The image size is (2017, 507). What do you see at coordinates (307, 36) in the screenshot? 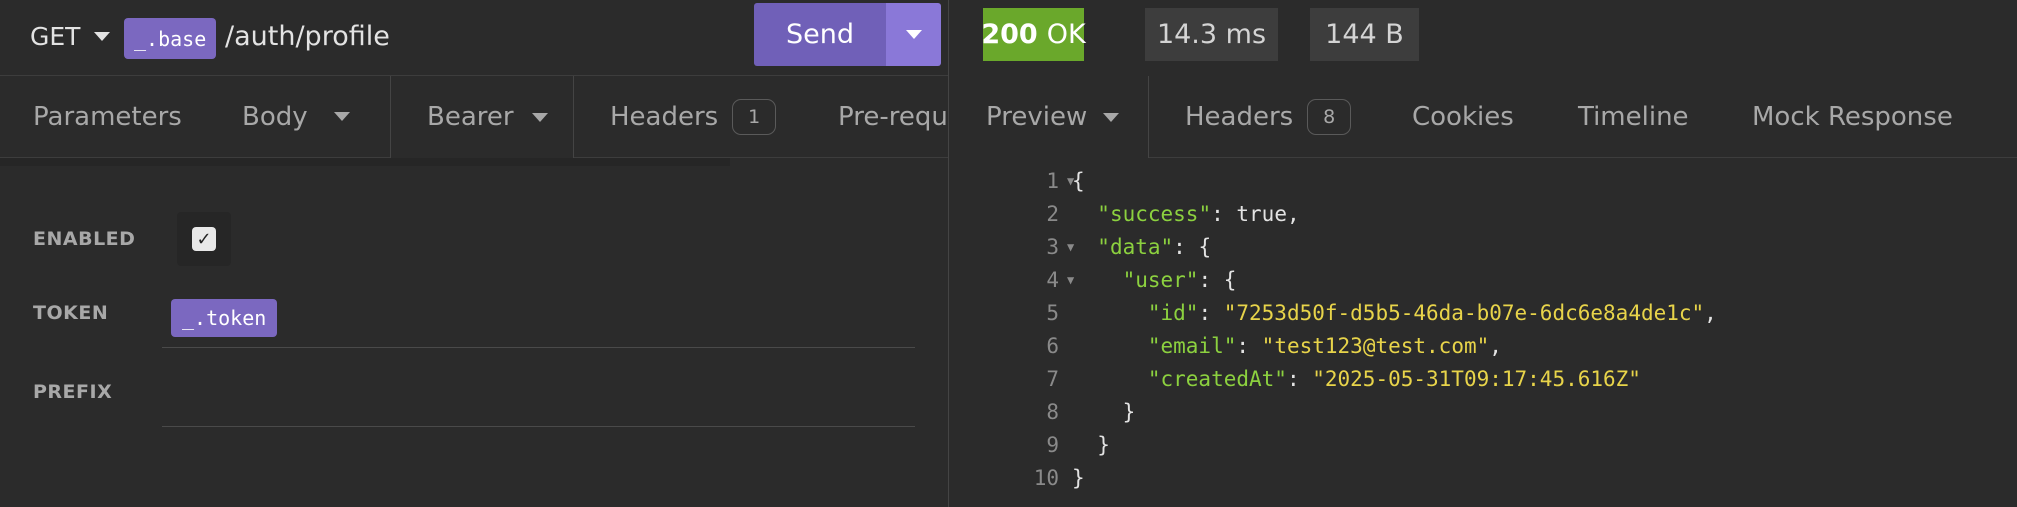
I see `url-path-input: /auth/profile` at bounding box center [307, 36].